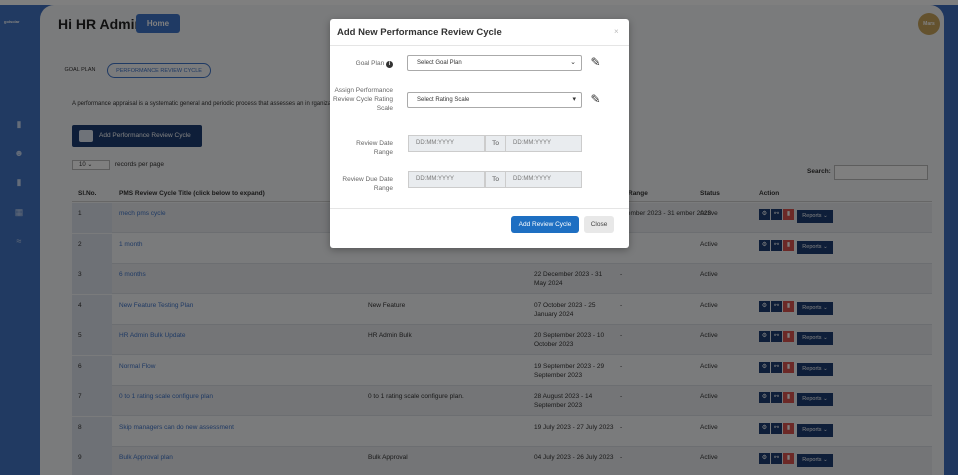 Image resolution: width=958 pixels, height=475 pixels. What do you see at coordinates (494, 100) in the screenshot?
I see `rating-scale-select: Select Rating Scale ▾` at bounding box center [494, 100].